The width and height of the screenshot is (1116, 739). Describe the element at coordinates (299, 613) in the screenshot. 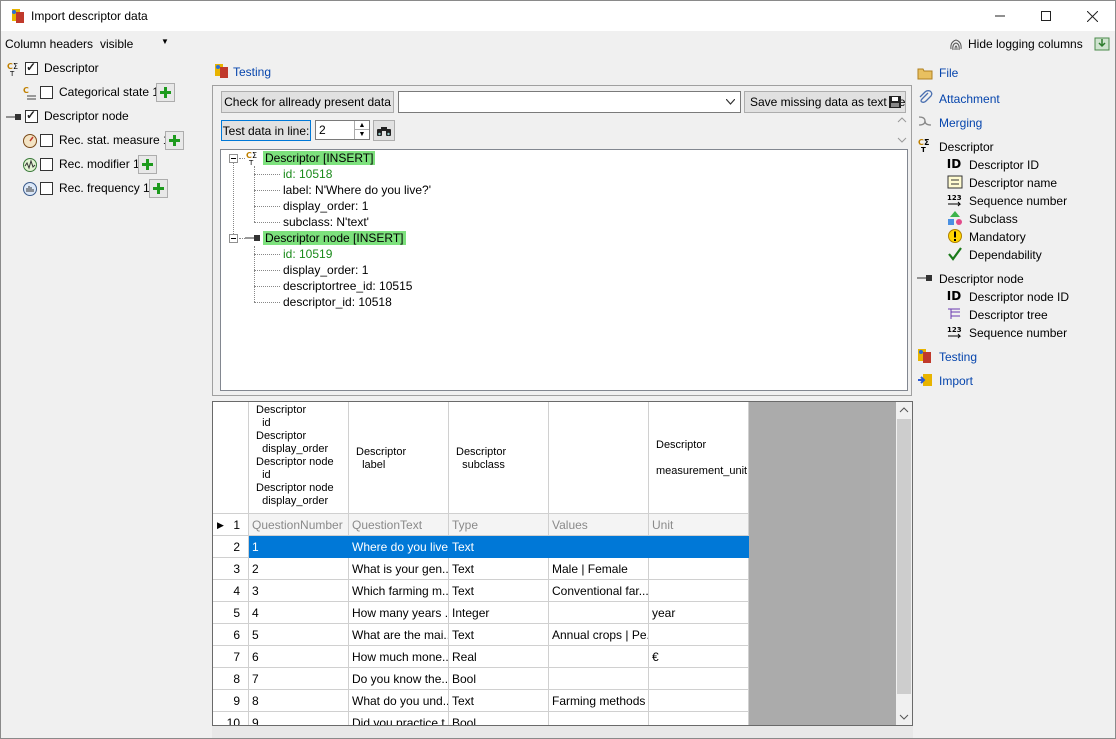

I see `table-cell: 4` at that location.